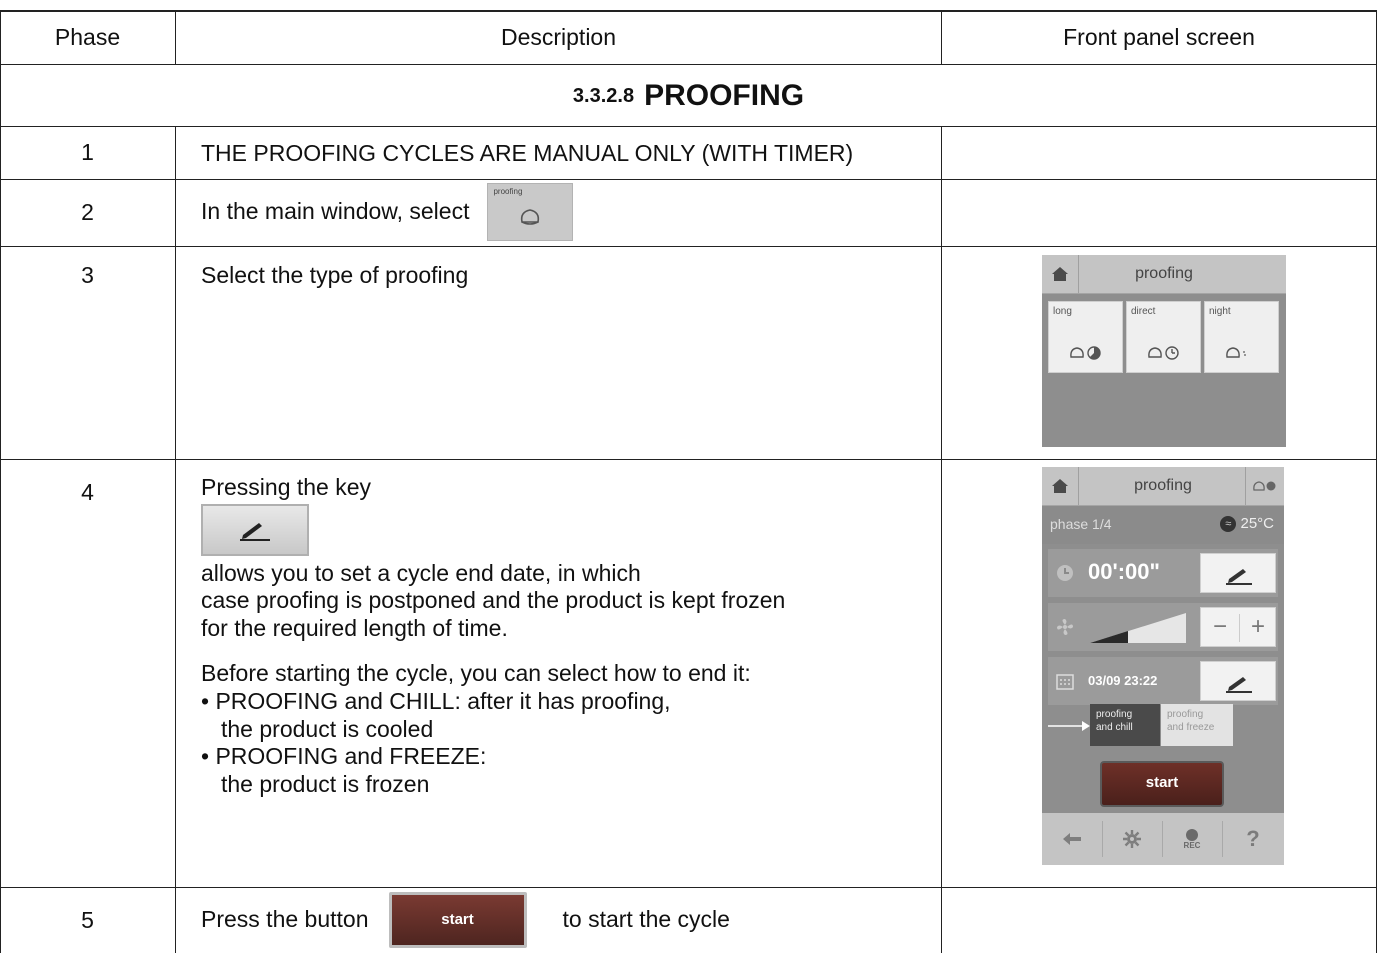  I want to click on clock-icon, so click(1065, 573).